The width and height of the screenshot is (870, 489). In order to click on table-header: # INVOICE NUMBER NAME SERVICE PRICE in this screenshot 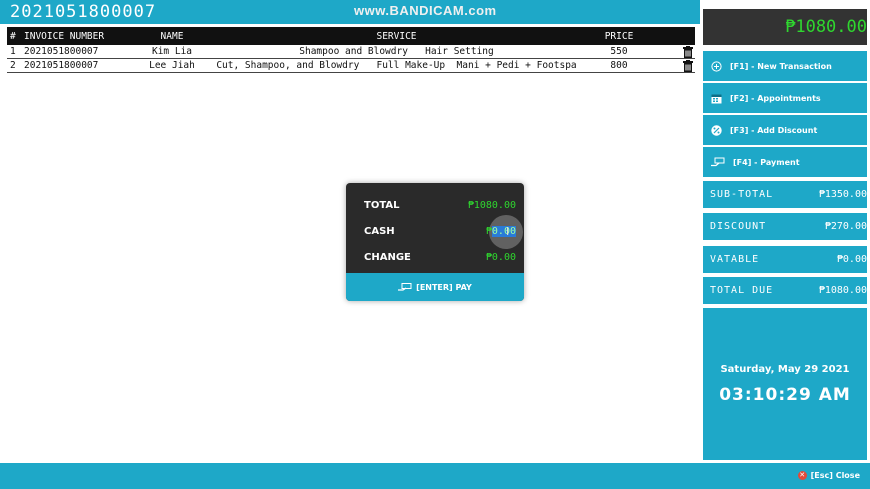, I will do `click(351, 36)`.